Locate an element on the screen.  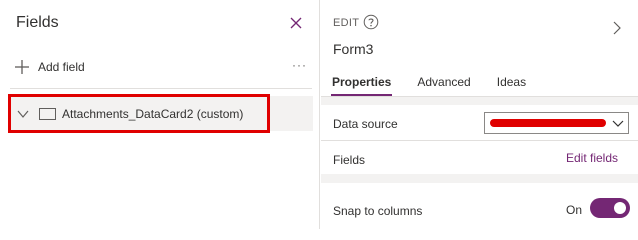
add-field-button: Add field is located at coordinates (49, 67).